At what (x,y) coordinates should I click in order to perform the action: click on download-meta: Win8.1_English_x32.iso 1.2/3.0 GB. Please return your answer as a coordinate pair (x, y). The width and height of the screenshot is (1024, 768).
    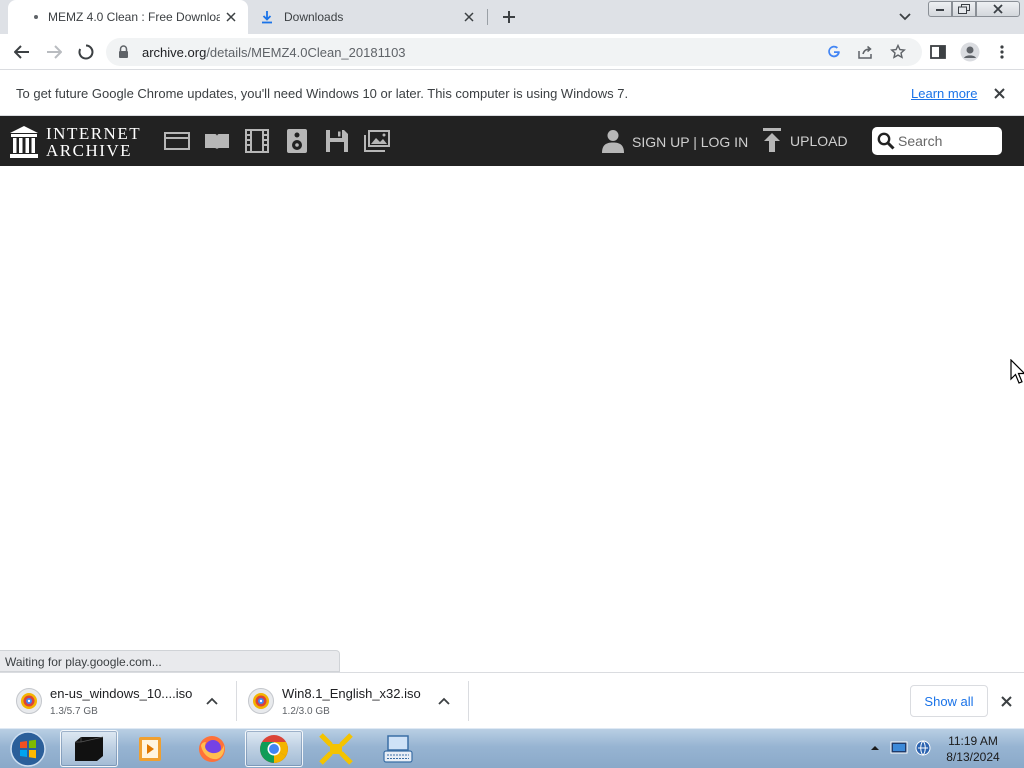
    Looking at the image, I should click on (358, 701).